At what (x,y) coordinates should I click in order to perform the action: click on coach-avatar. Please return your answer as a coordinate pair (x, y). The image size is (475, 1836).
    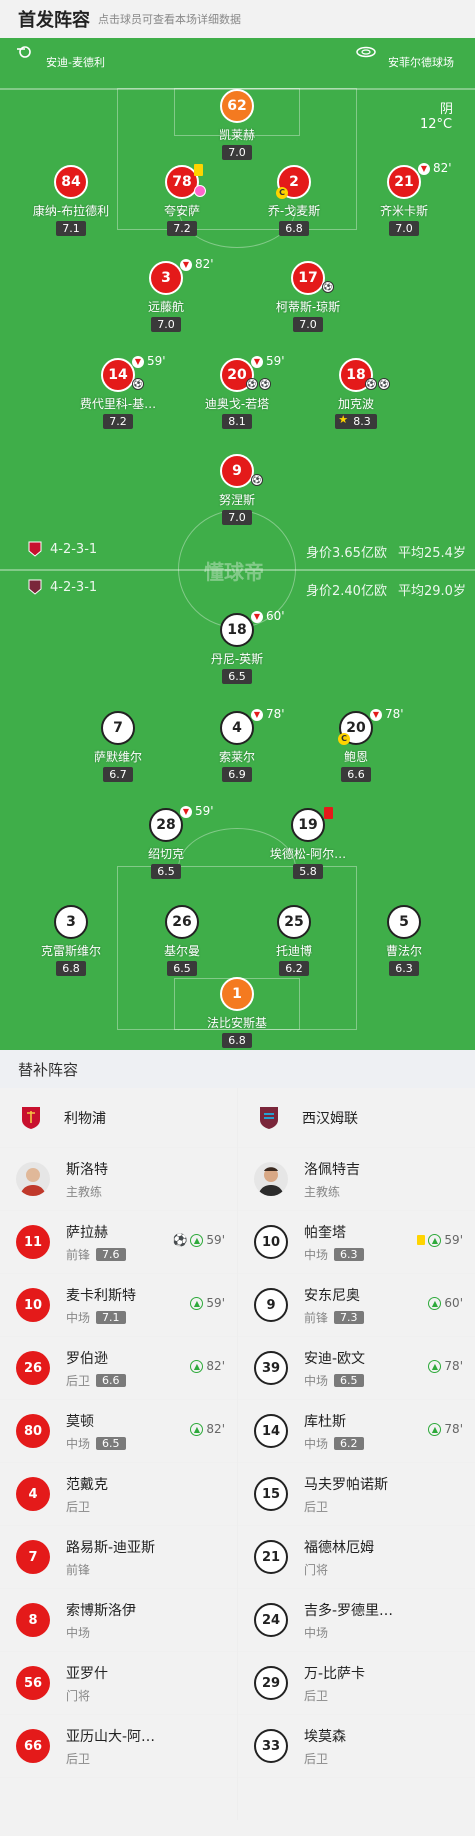
    Looking at the image, I should click on (271, 1179).